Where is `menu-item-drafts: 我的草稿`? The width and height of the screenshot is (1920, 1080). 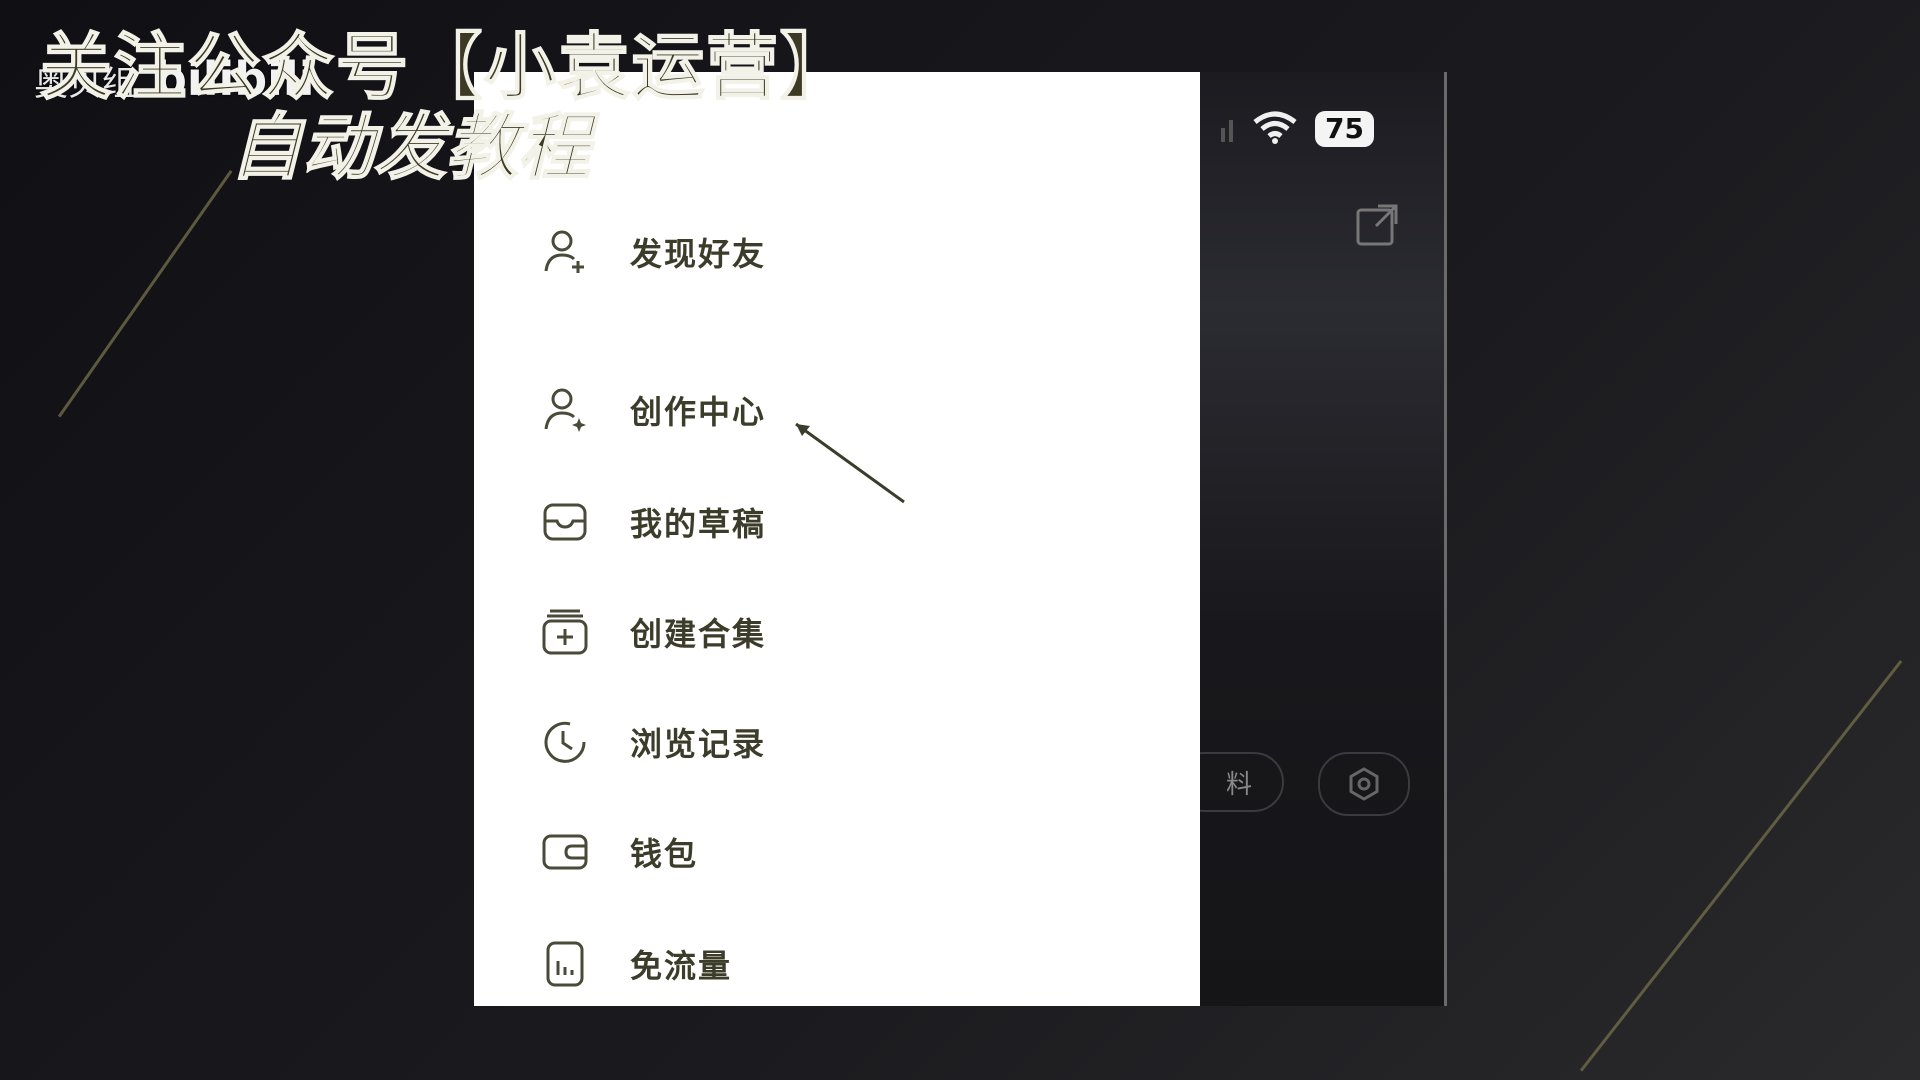
menu-item-drafts: 我的草稿 is located at coordinates (653, 522).